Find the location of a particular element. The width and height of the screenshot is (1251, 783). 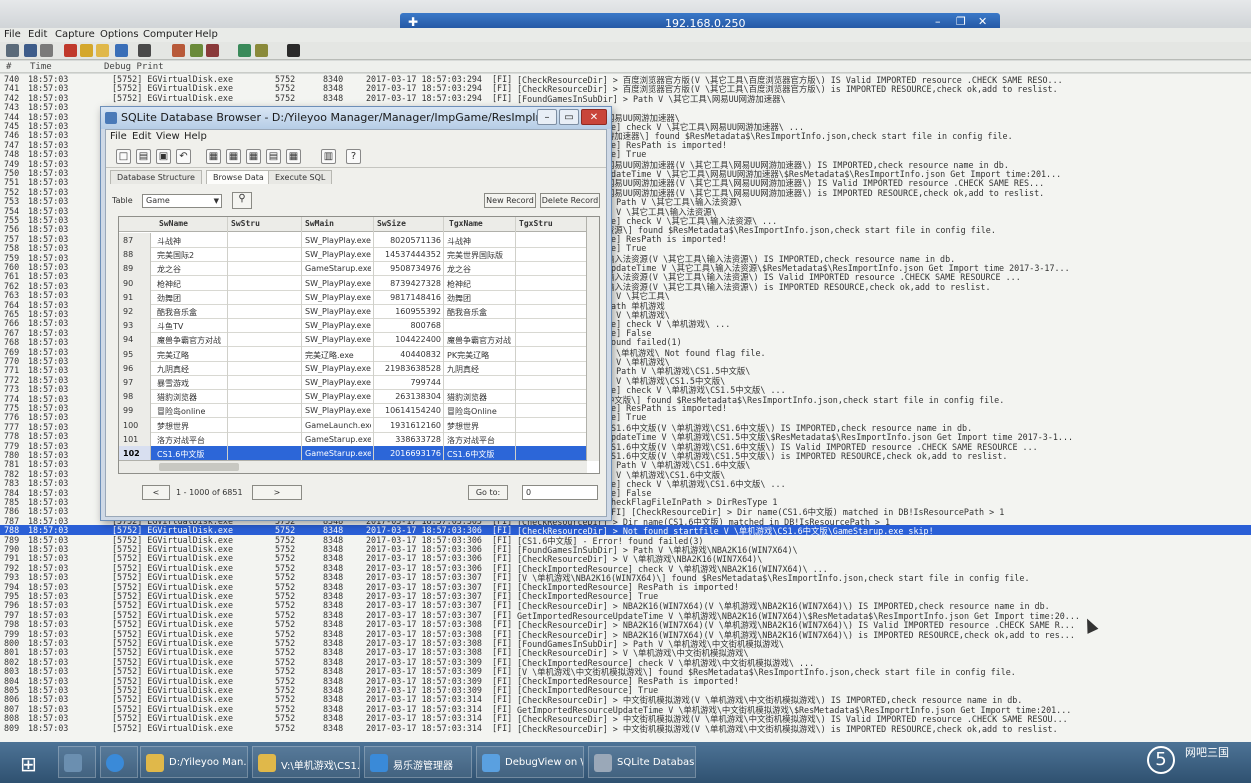

grid-row: 96 九阴真经 SW_PlayPlay.exe 21983638528 九阴真经 is located at coordinates (353, 368).